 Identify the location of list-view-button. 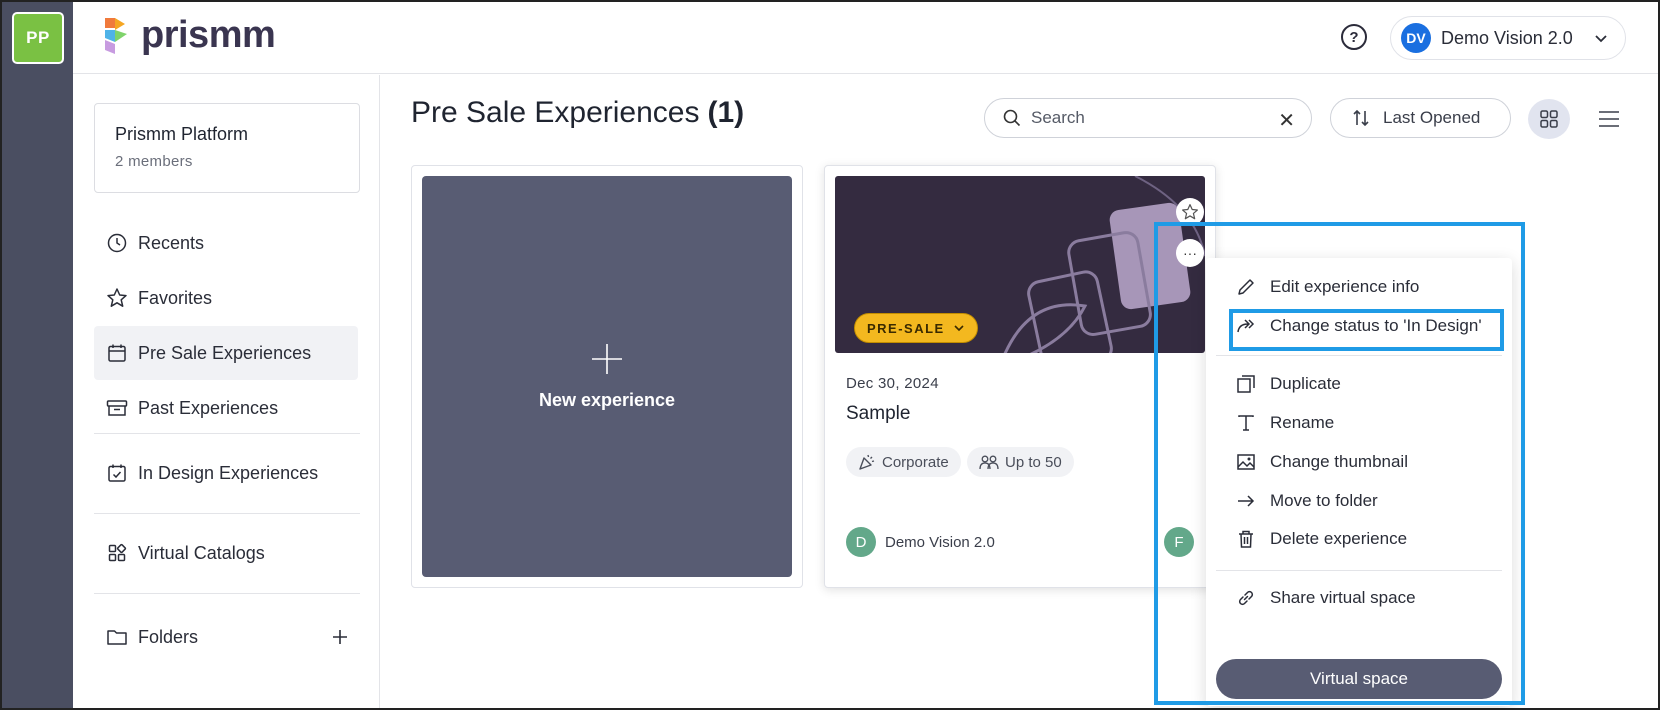
(1609, 119).